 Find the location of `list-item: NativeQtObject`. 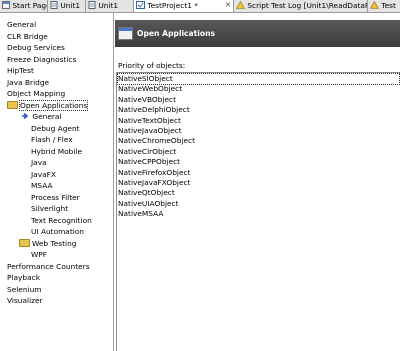

list-item: NativeQtObject is located at coordinates (146, 193).